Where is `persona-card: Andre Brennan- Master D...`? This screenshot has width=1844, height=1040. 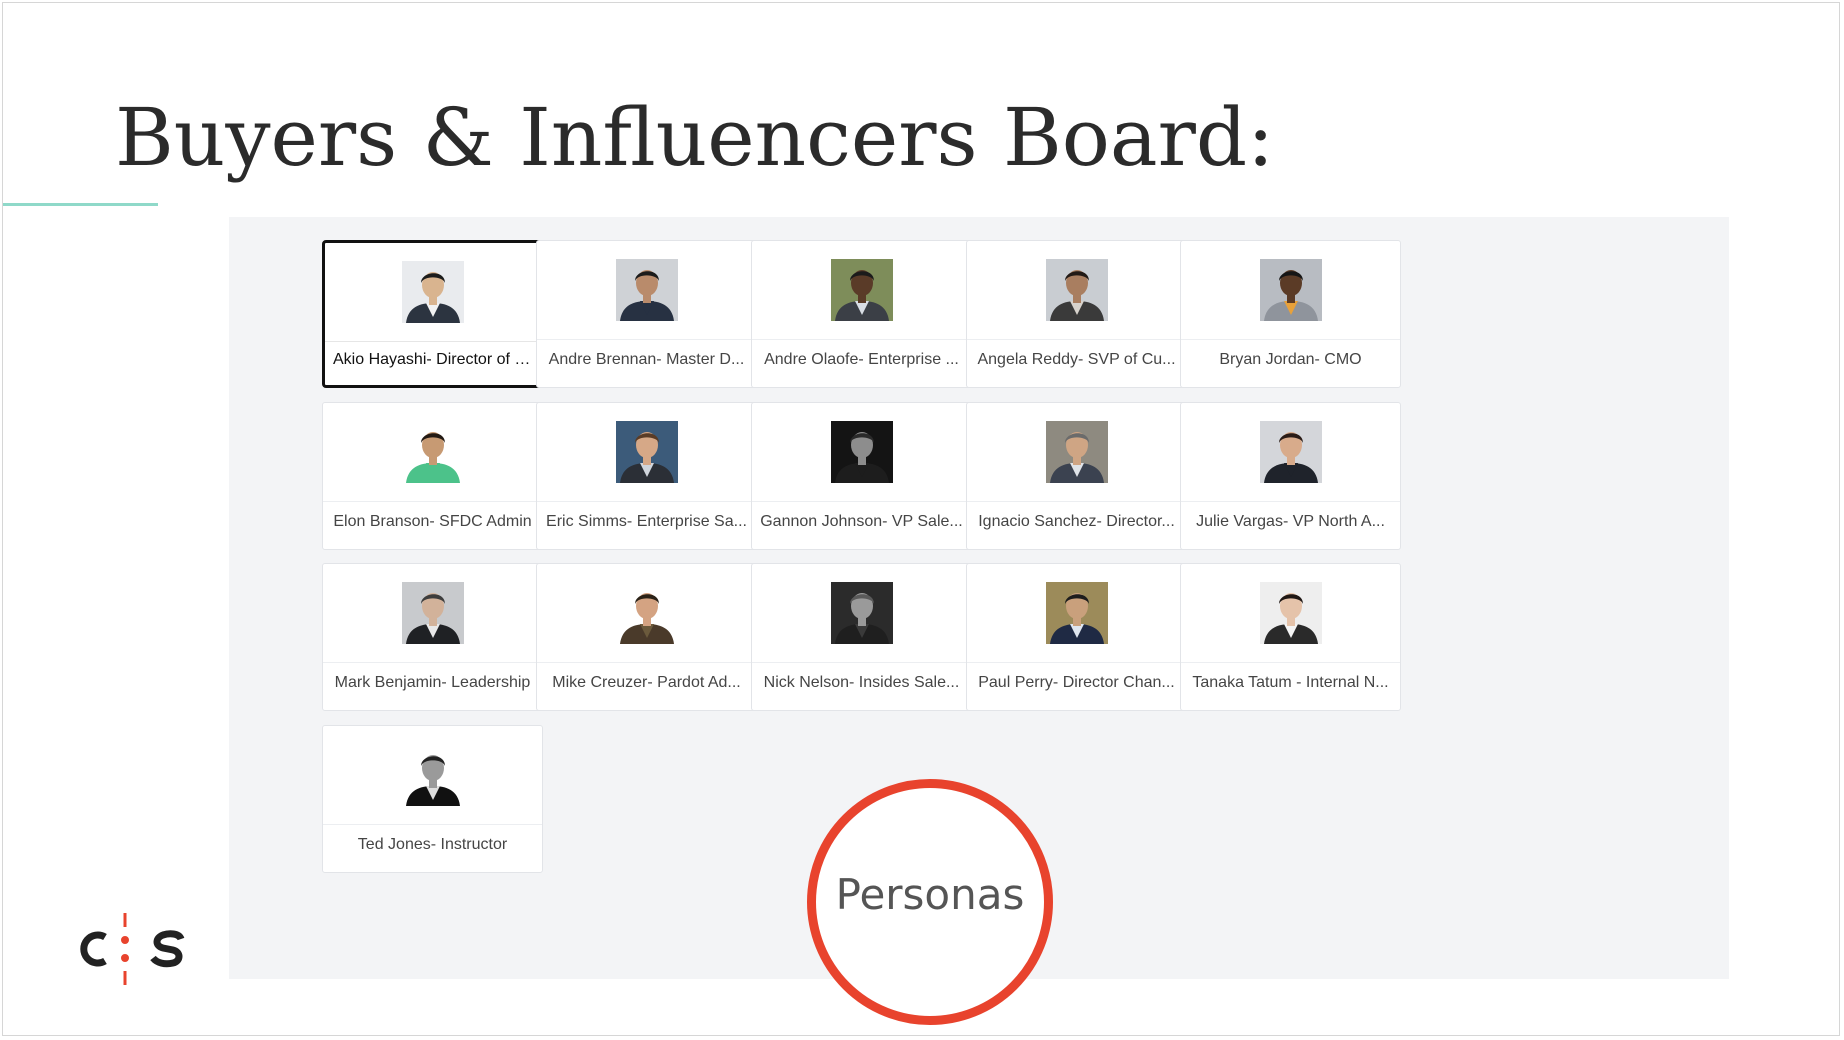 persona-card: Andre Brennan- Master D... is located at coordinates (646, 314).